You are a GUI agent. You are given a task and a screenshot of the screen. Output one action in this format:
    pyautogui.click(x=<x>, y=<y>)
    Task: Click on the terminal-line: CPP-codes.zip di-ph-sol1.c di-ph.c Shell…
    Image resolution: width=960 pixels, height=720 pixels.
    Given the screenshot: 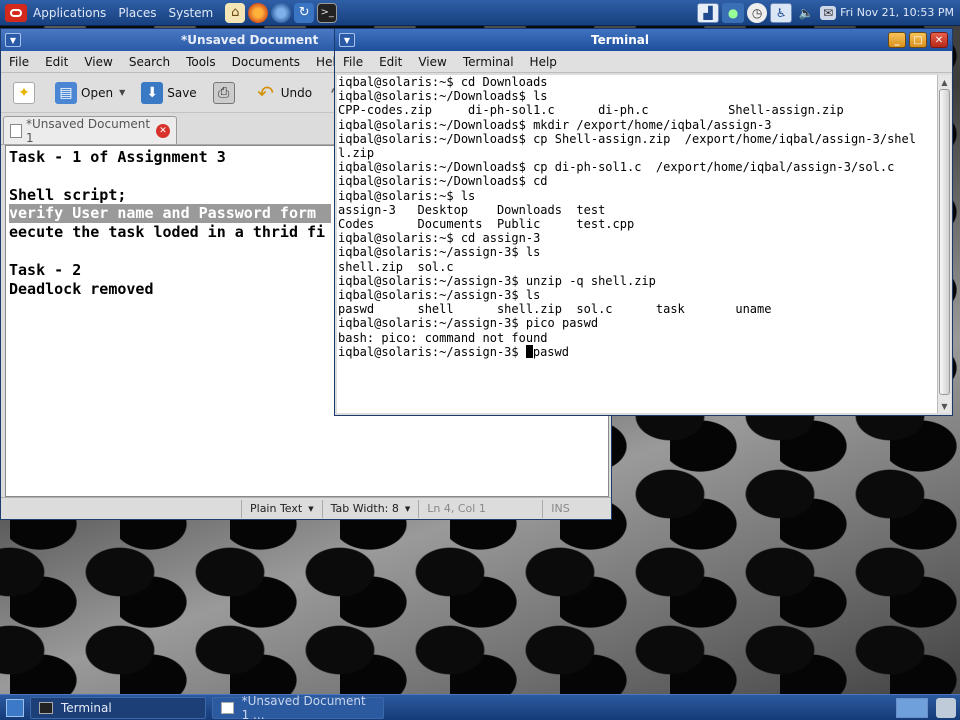 What is the action you would take?
    pyautogui.click(x=591, y=110)
    